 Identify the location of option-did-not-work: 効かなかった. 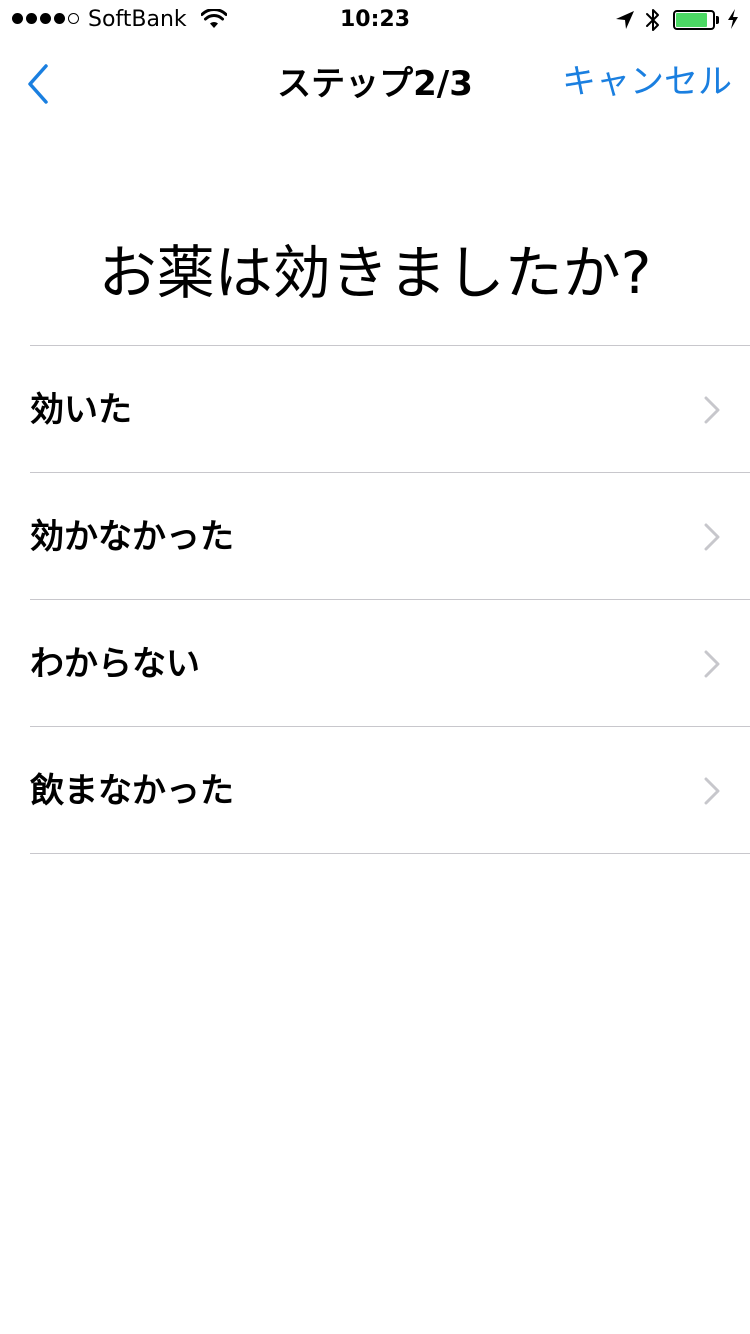
(390, 535).